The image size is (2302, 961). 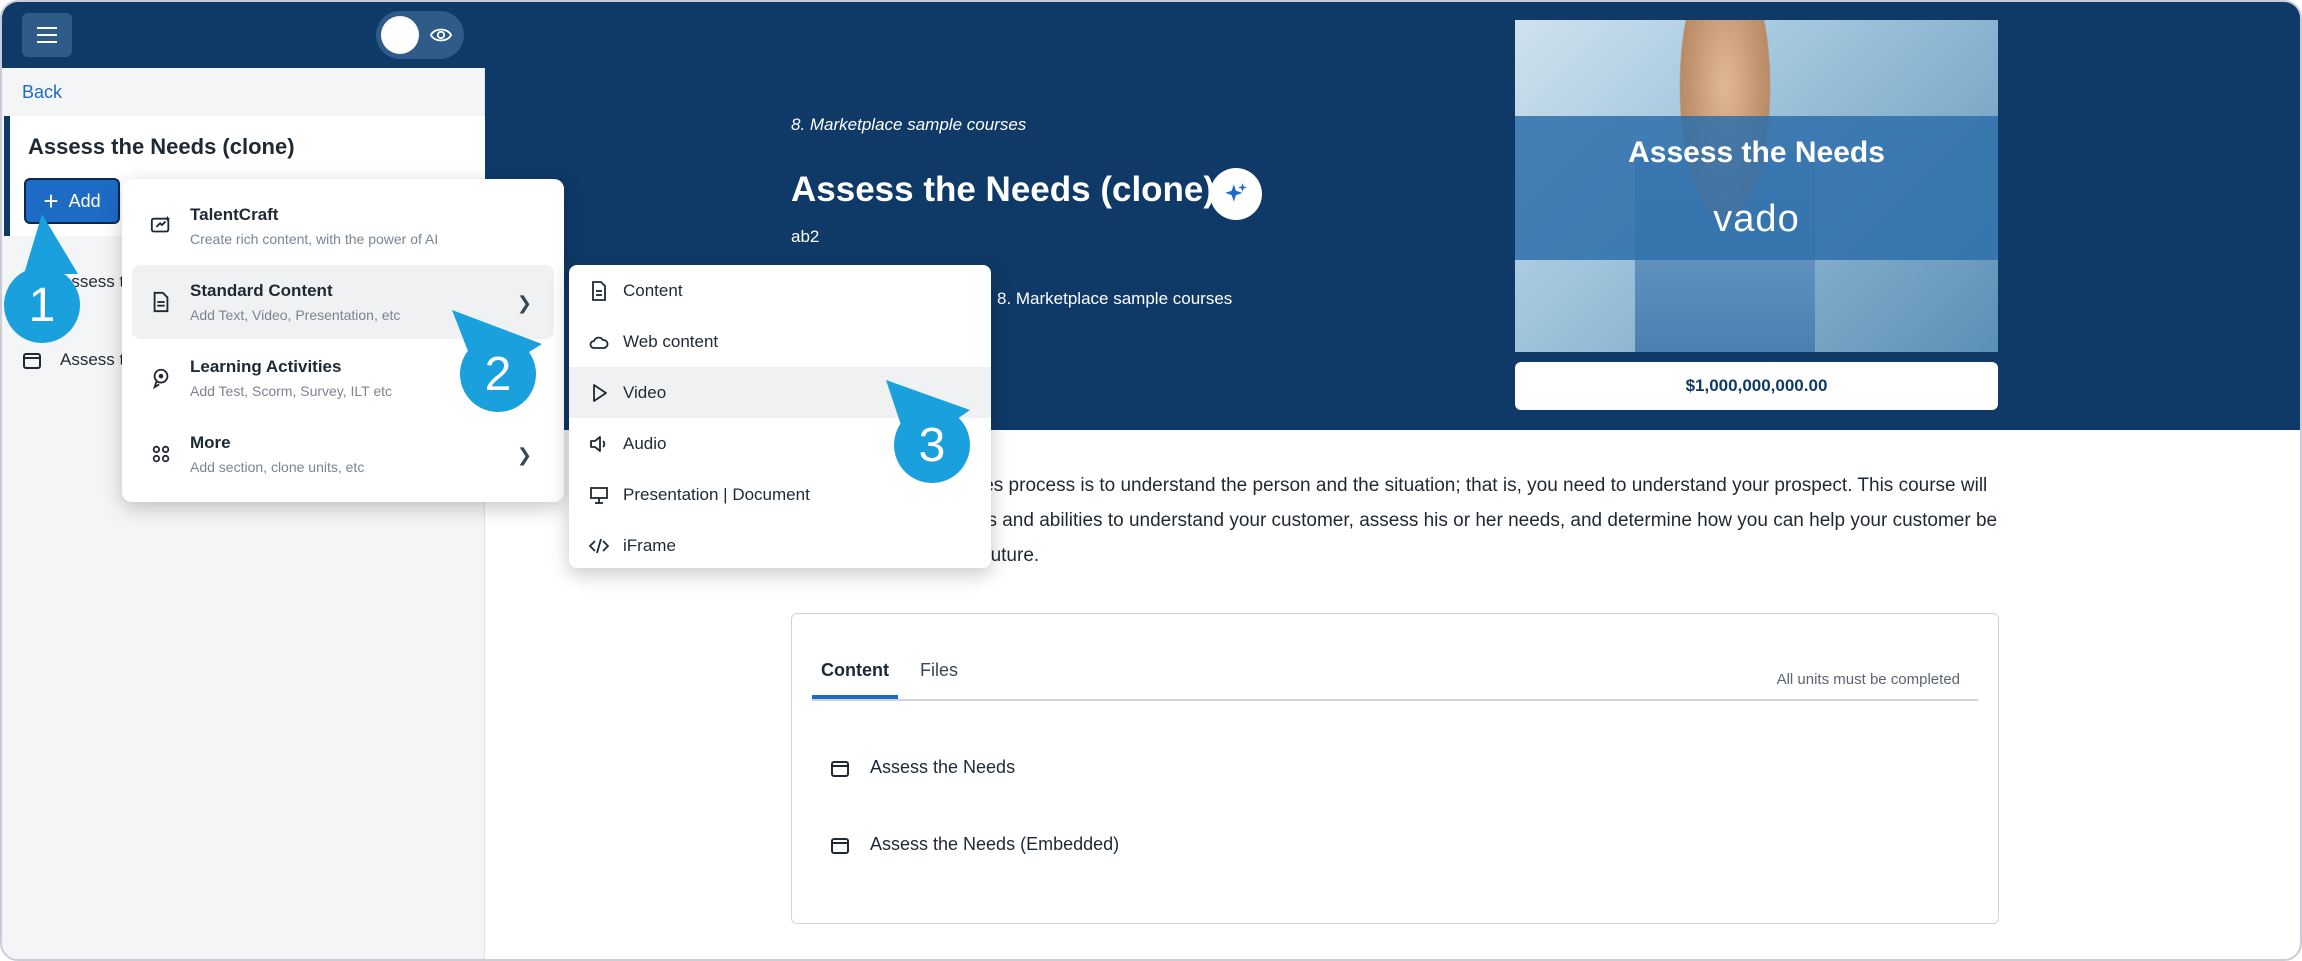 I want to click on step-callout-3: 3, so click(x=932, y=445).